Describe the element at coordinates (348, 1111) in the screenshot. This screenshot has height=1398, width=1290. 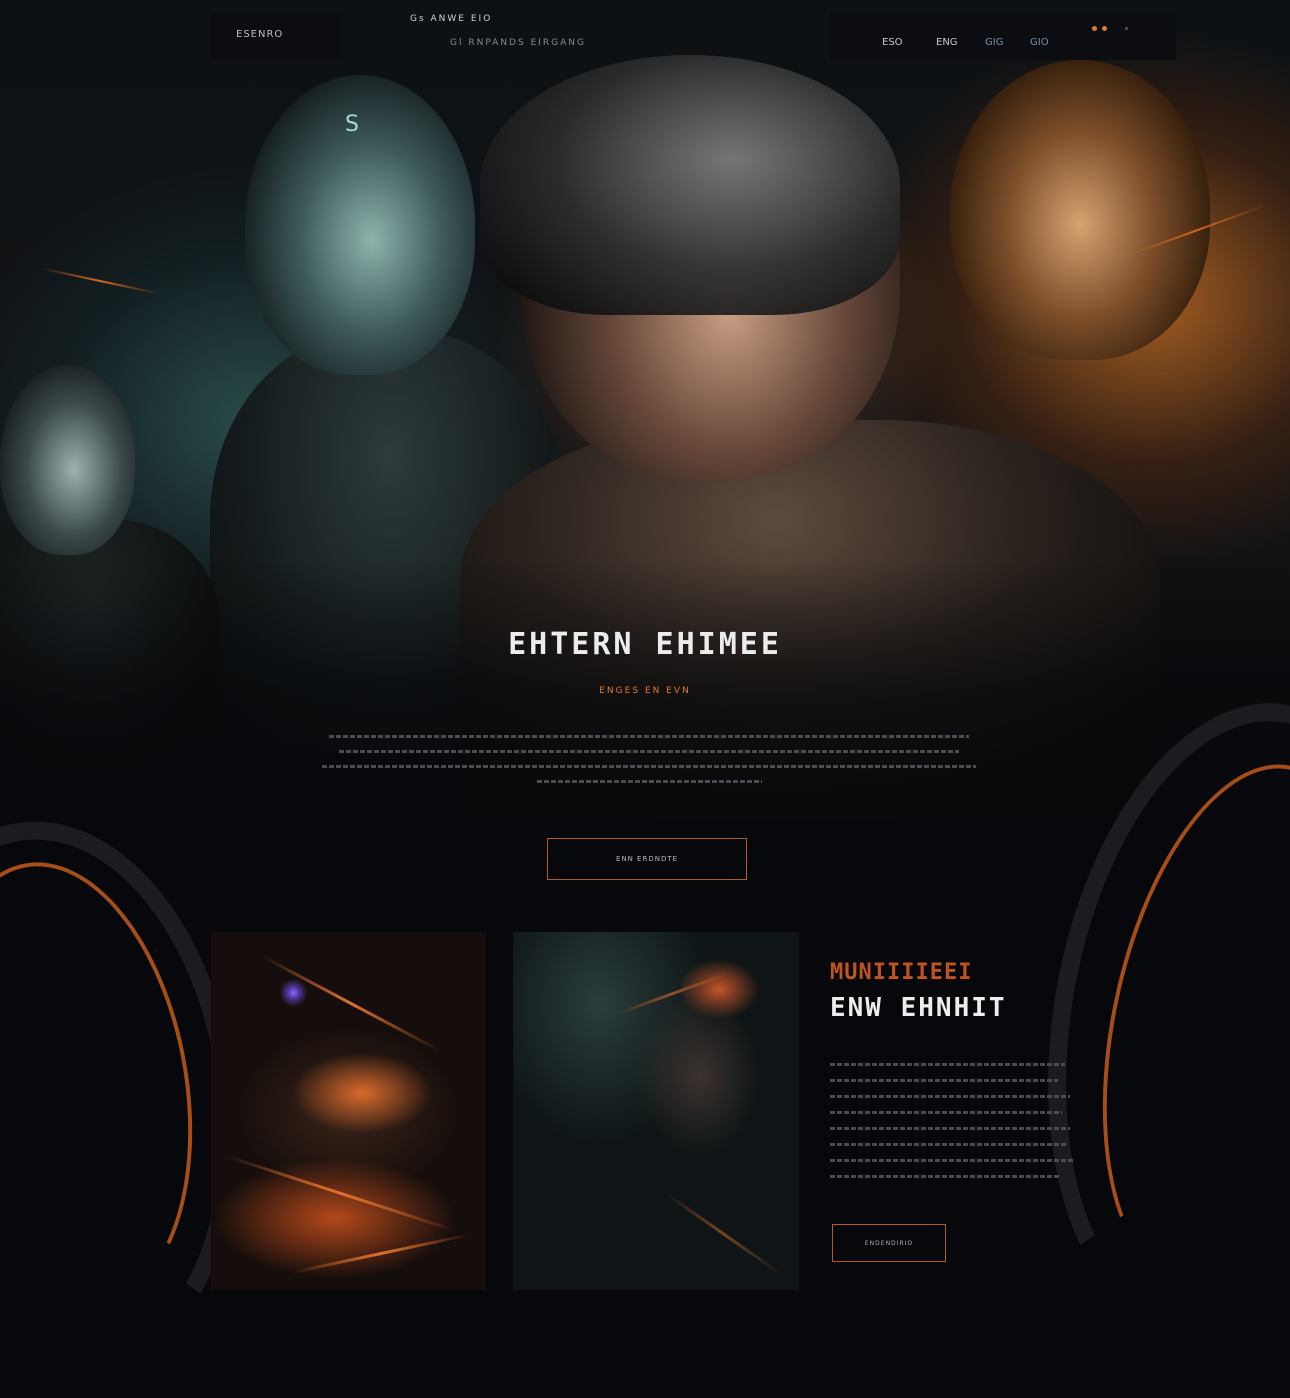
I see `game-card-fire` at that location.